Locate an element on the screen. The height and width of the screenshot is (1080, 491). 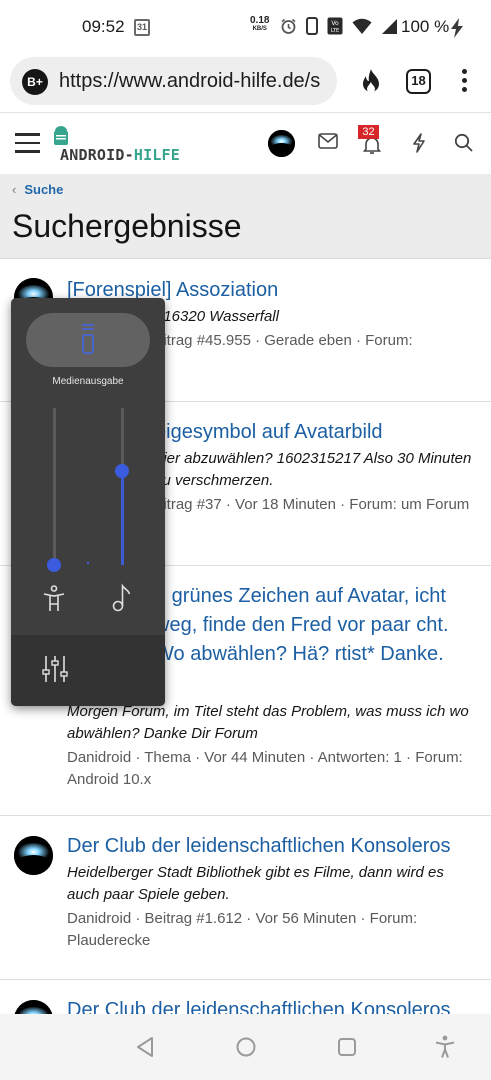
network-speed-unit: KB/S is located at coordinates (259, 29).